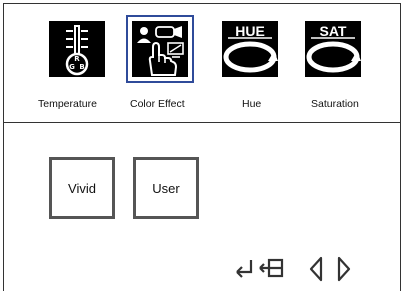 This screenshot has height=291, width=401. What do you see at coordinates (333, 31) in the screenshot?
I see `sat-badge-text: SAT` at bounding box center [333, 31].